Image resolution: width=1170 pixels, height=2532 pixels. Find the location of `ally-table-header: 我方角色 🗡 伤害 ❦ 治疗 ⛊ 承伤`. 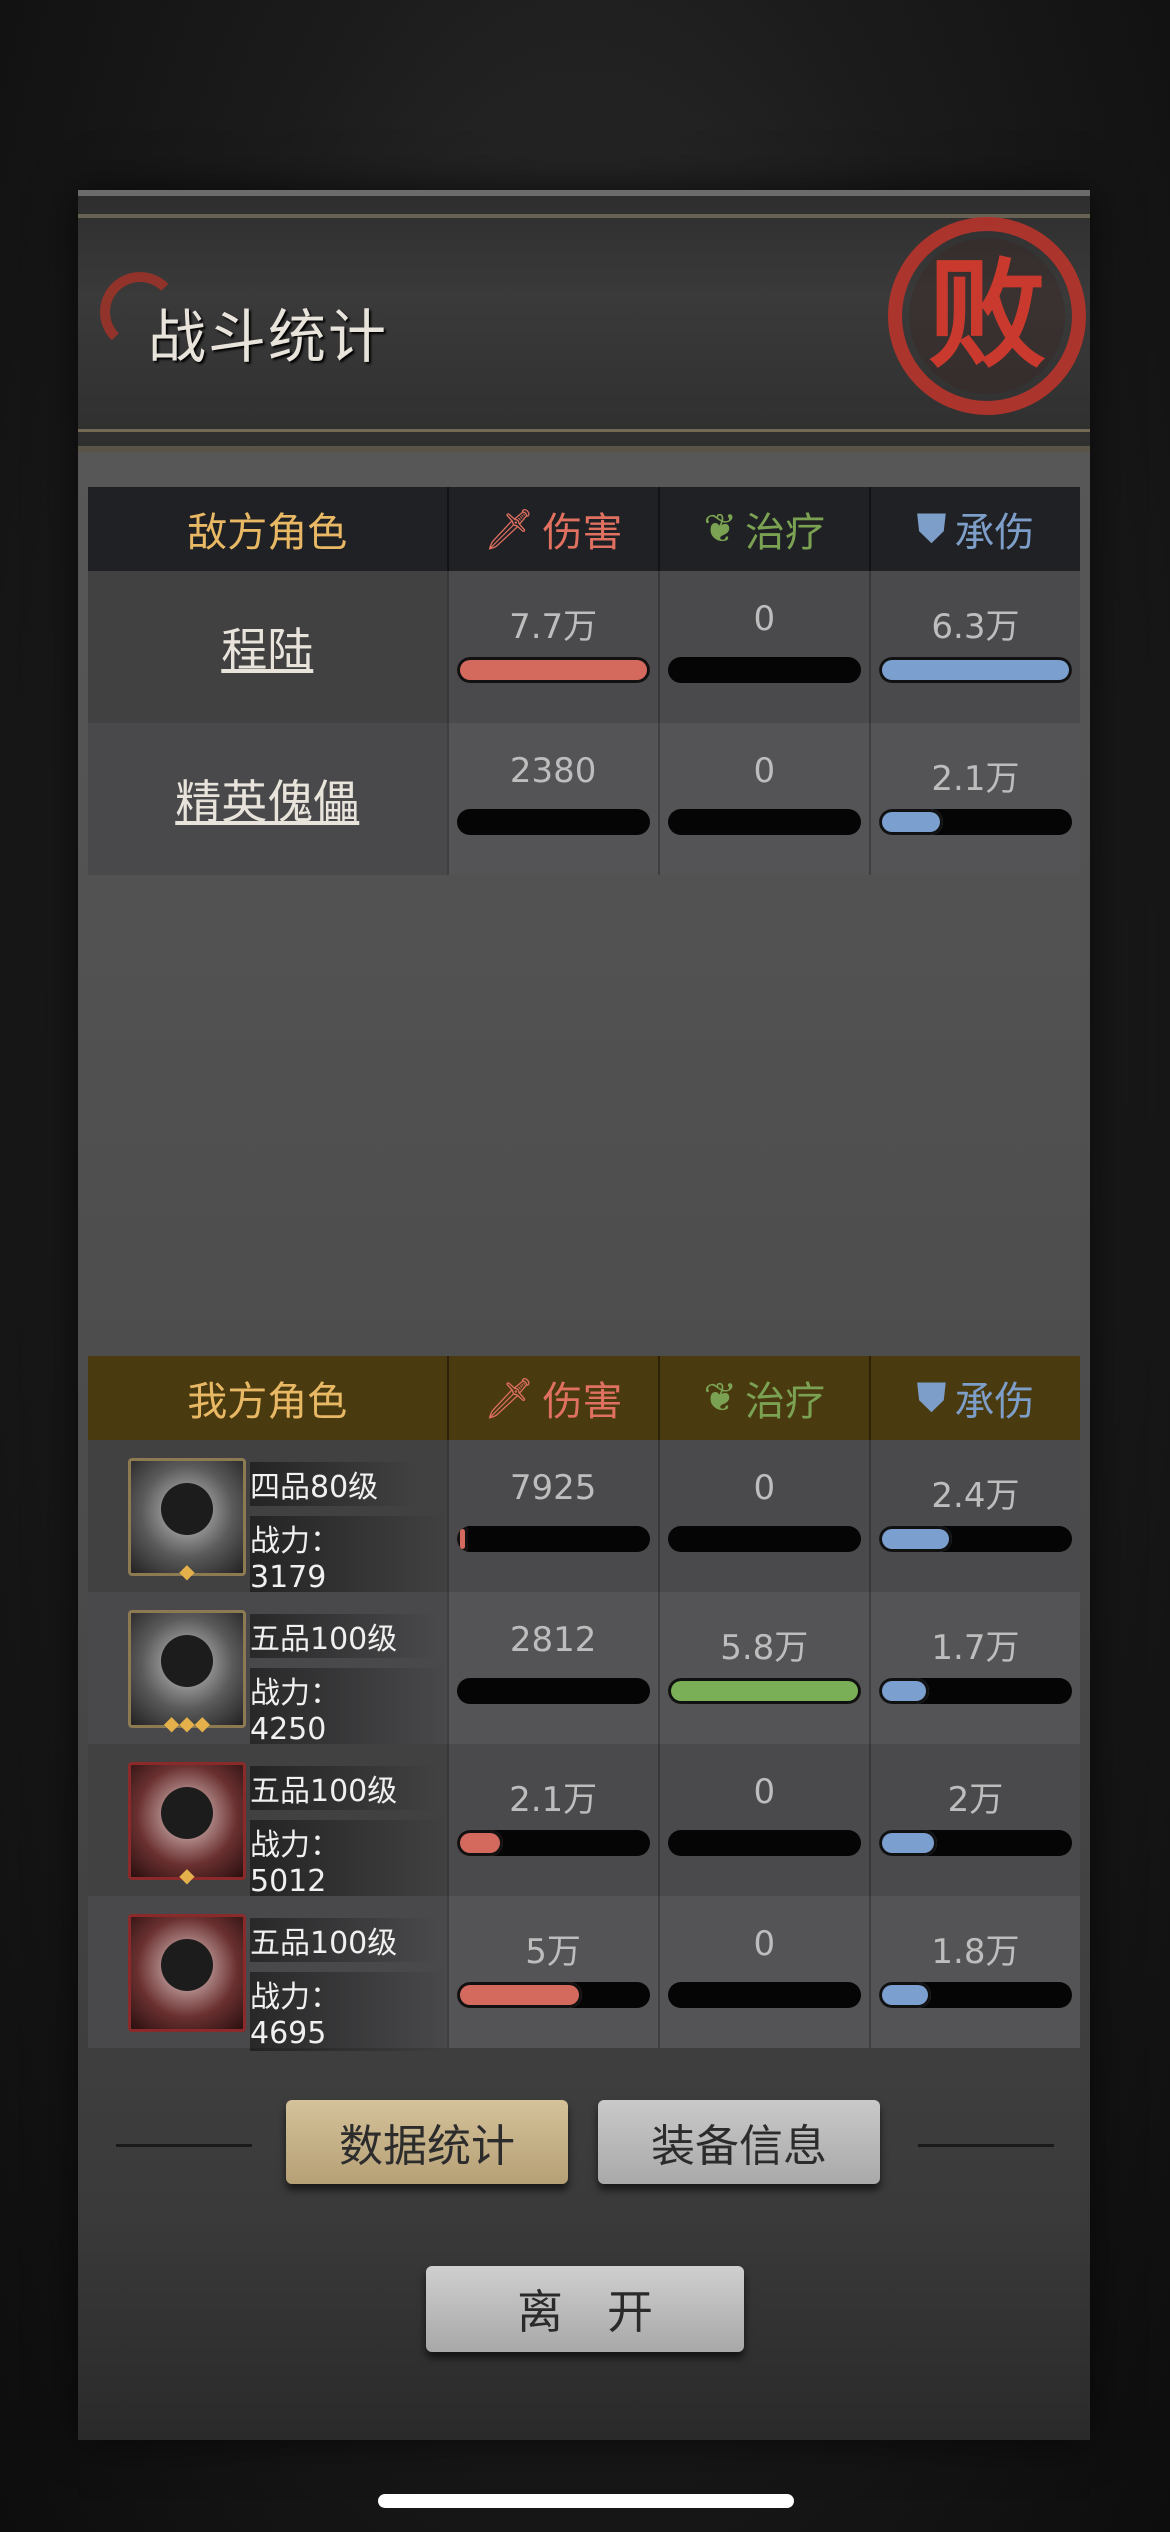

ally-table-header: 我方角色 🗡 伤害 ❦ 治疗 ⛊ 承伤 is located at coordinates (584, 1398).